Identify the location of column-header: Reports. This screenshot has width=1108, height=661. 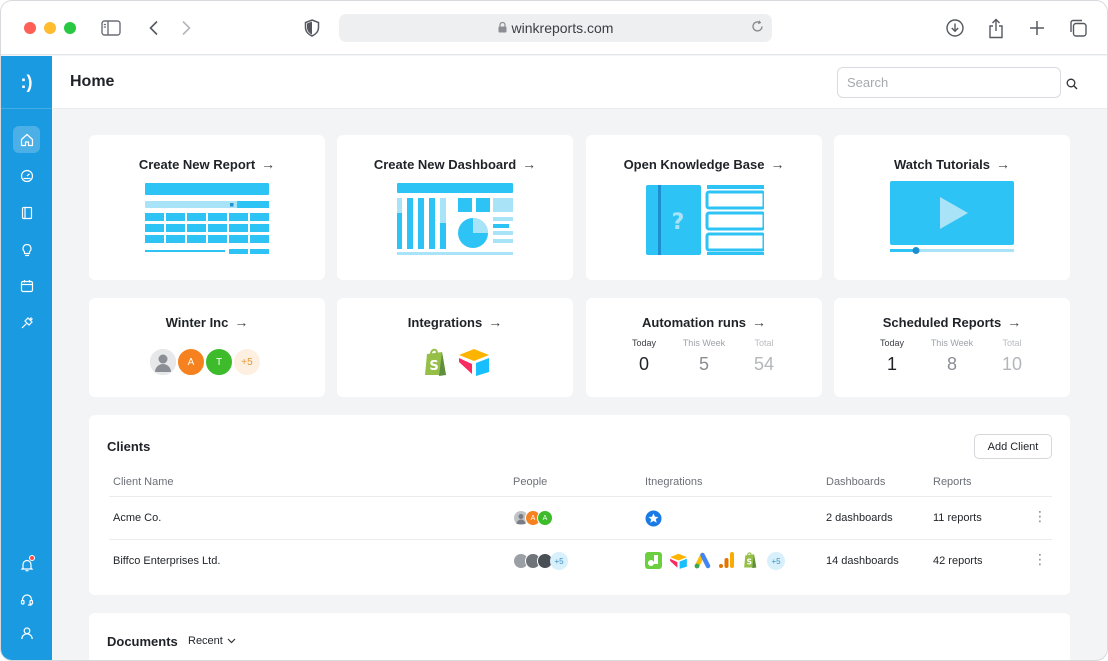
(952, 482).